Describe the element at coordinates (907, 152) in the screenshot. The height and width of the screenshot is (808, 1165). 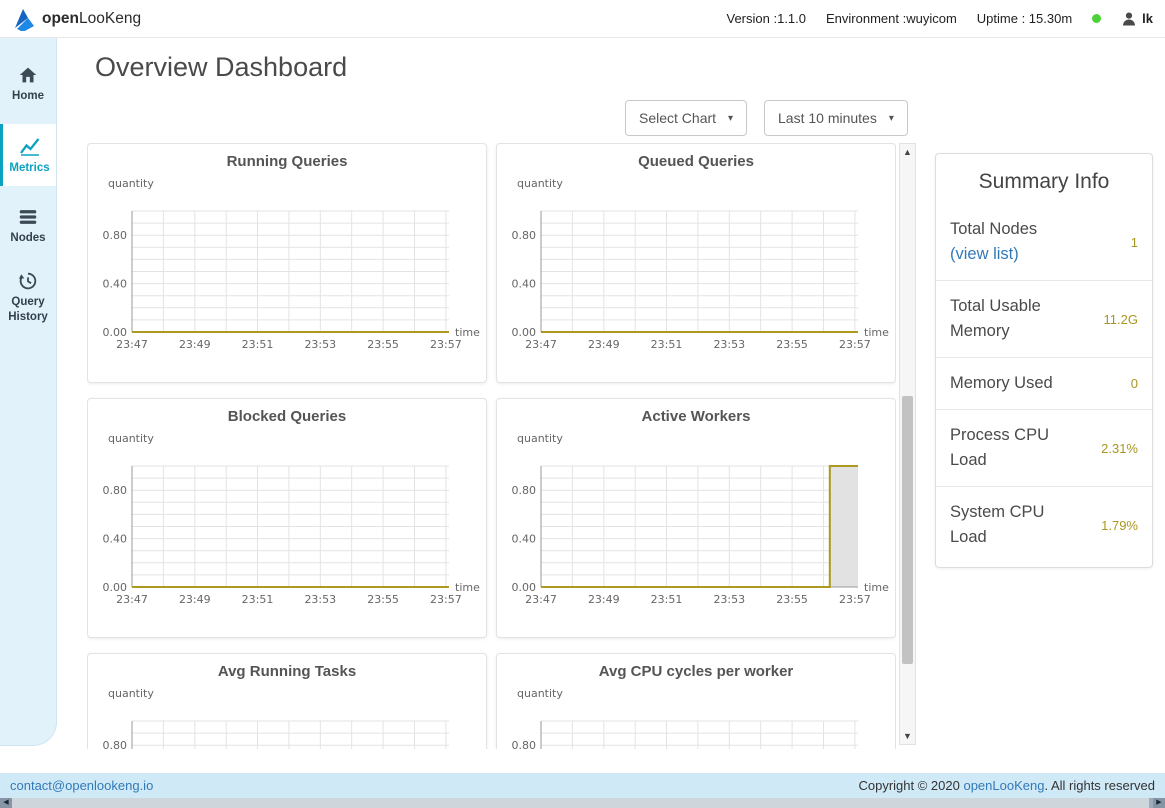
I see `scroll-up-icon: ▲` at that location.